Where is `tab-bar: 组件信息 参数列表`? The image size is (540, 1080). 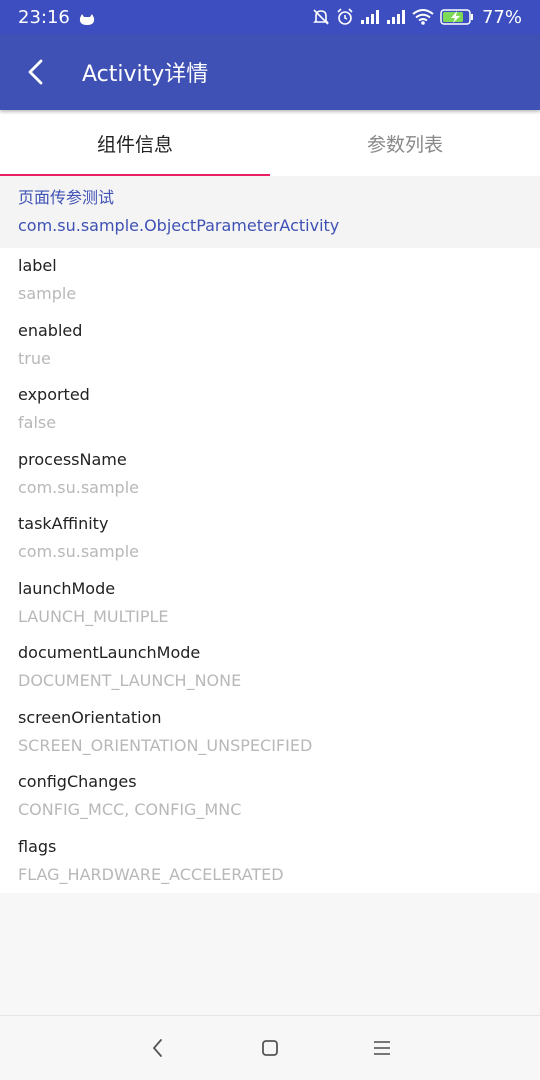
tab-bar: 组件信息 参数列表 is located at coordinates (270, 143).